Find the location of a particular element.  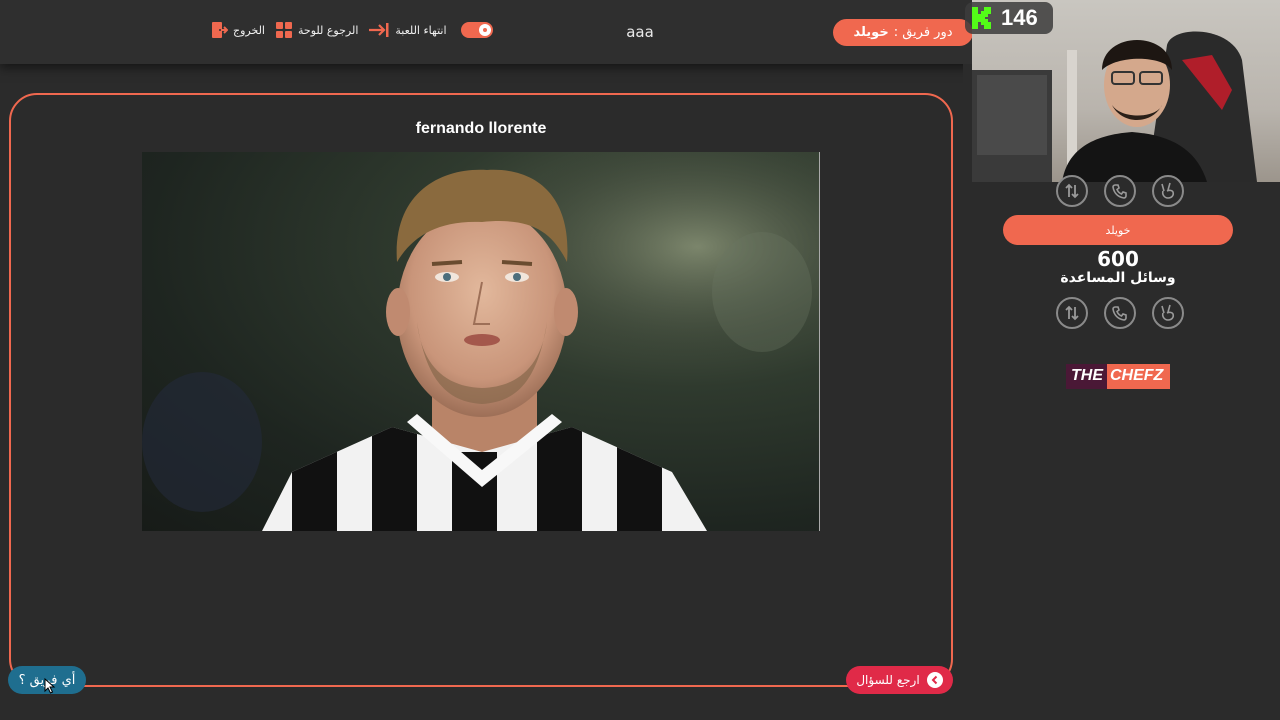

end-game-label: انتهاء اللعبة is located at coordinates (421, 30).